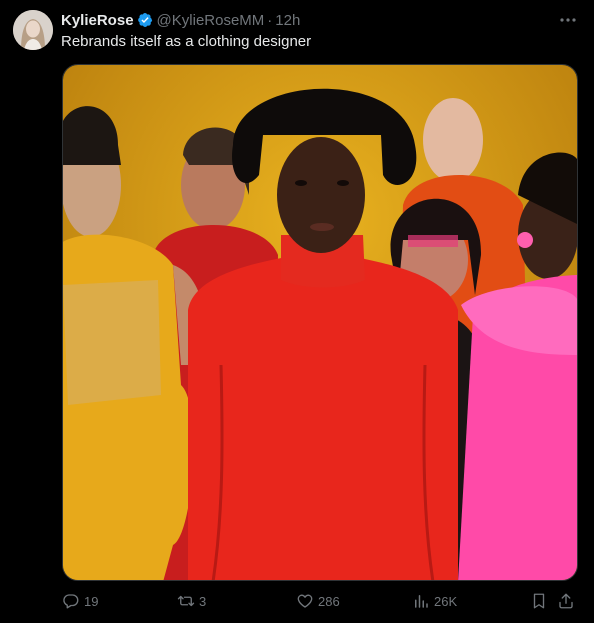 The width and height of the screenshot is (594, 623). I want to click on heart-icon, so click(305, 601).